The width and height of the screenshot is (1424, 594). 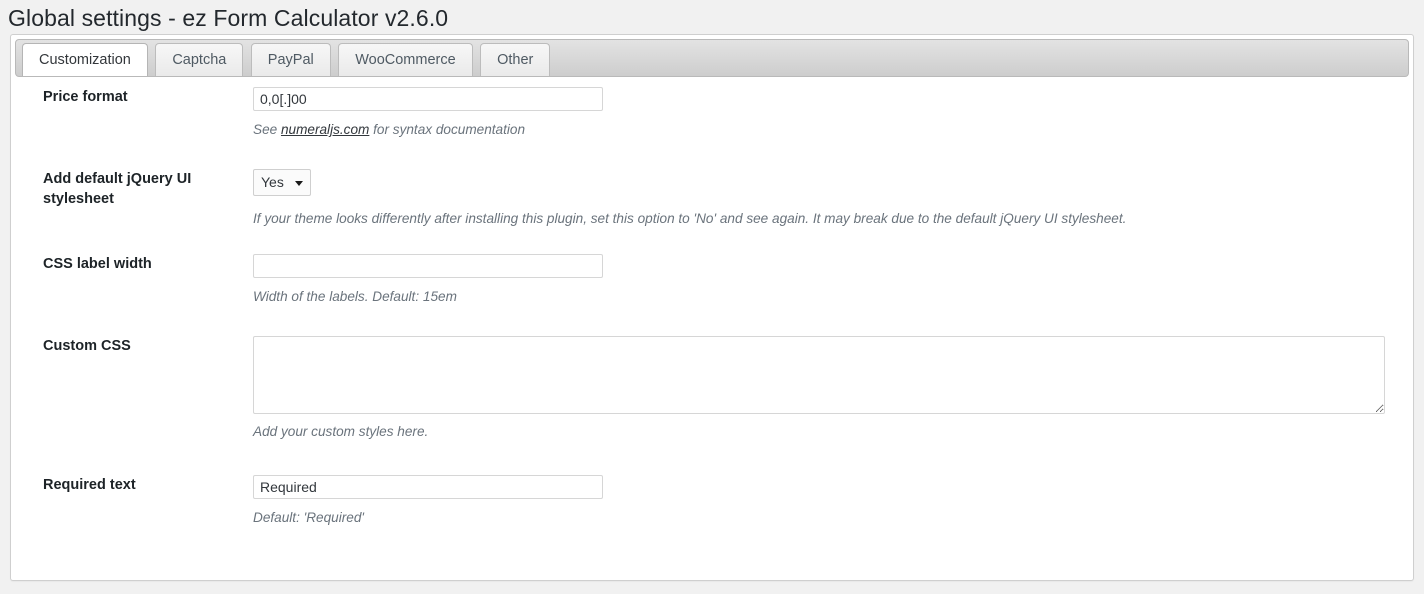 I want to click on tab-paypal-label: PayPal, so click(x=290, y=60).